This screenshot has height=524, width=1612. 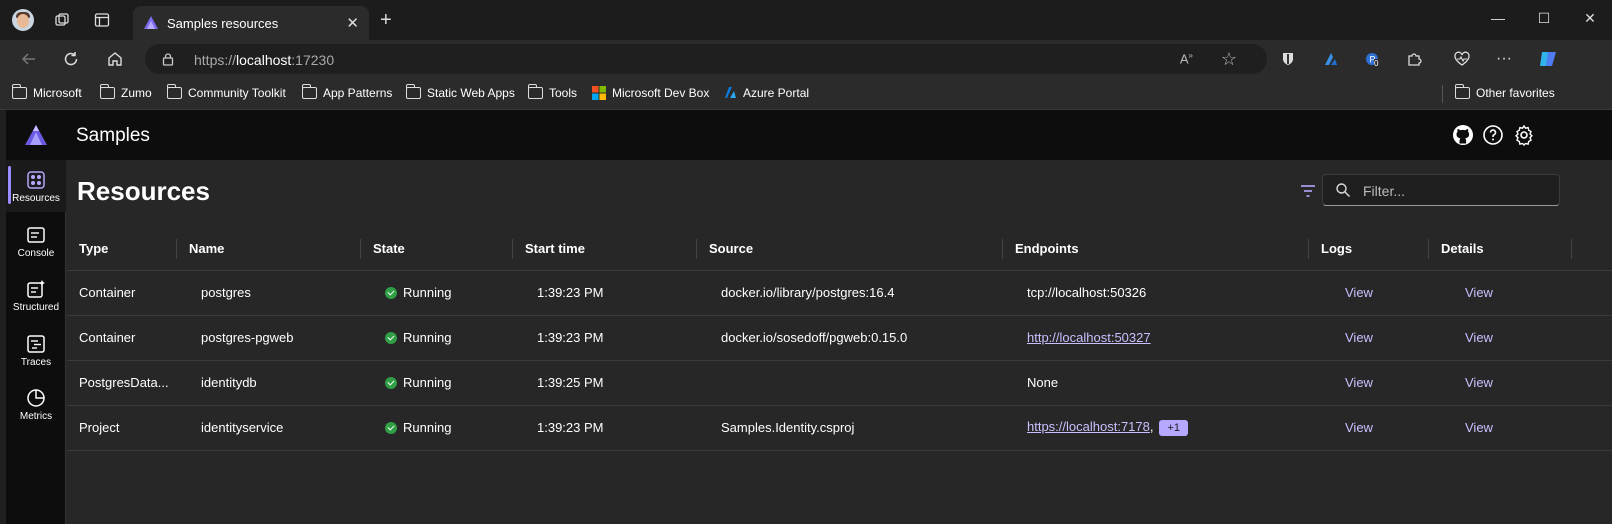 I want to click on minimize-button: —, so click(x=1498, y=20).